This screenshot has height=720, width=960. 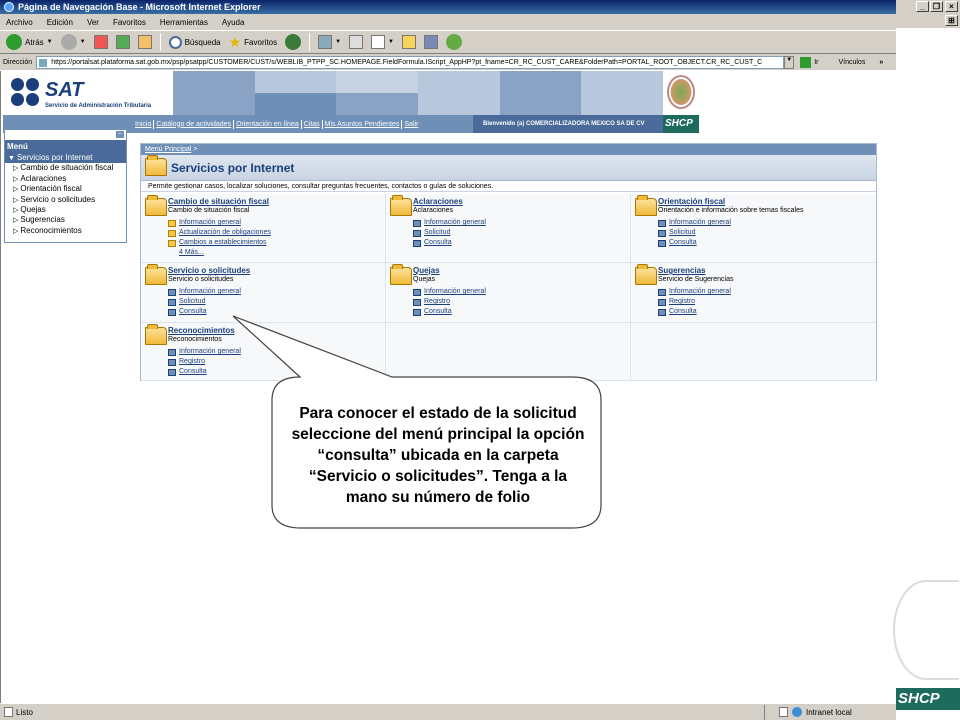 I want to click on menu-ver: Ver, so click(x=93, y=22).